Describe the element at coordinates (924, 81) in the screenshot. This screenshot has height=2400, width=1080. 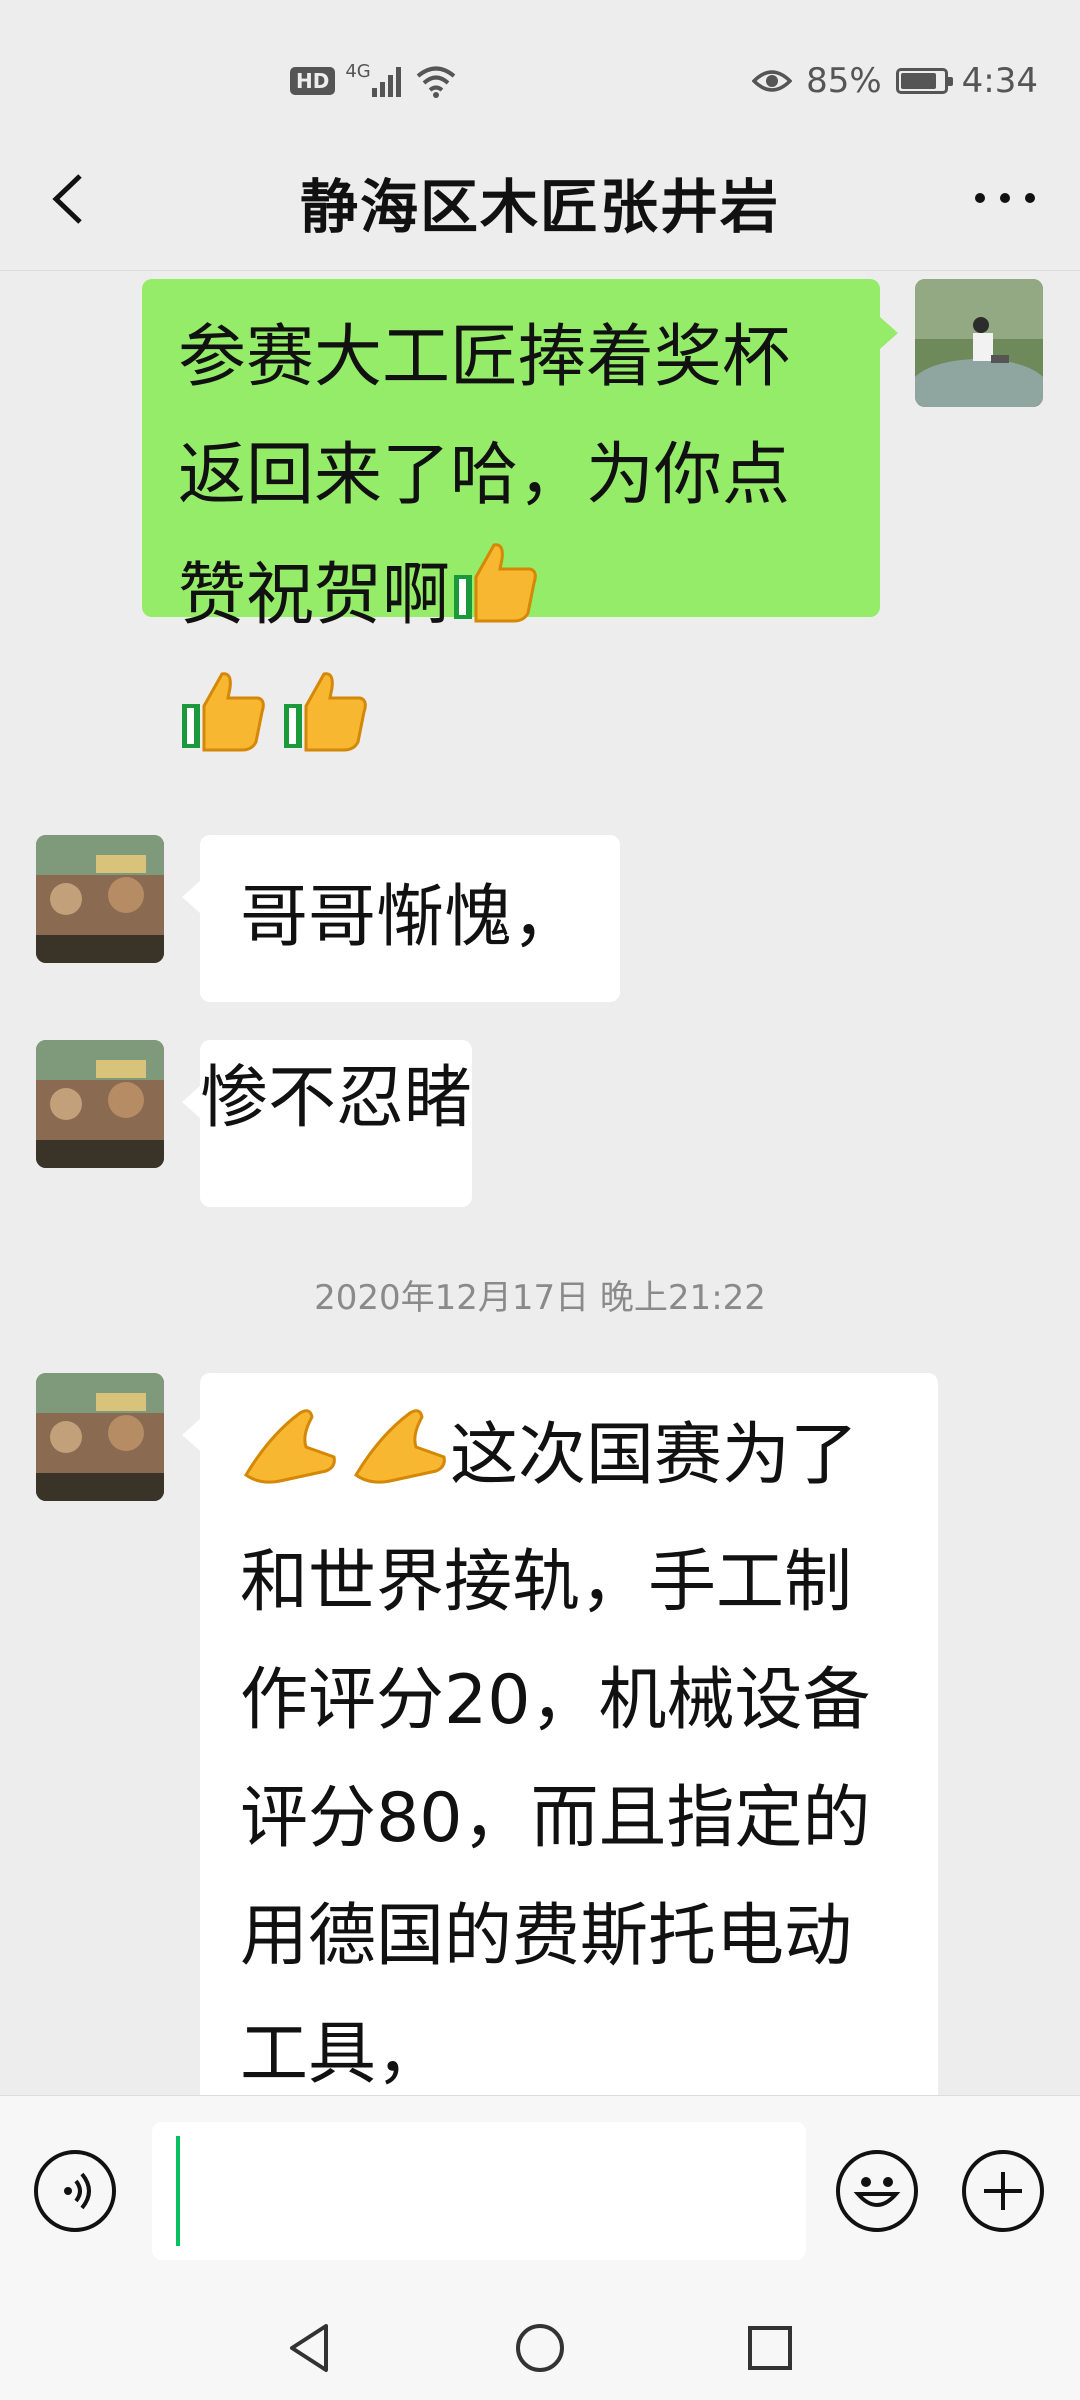
I see `battery-icon` at that location.